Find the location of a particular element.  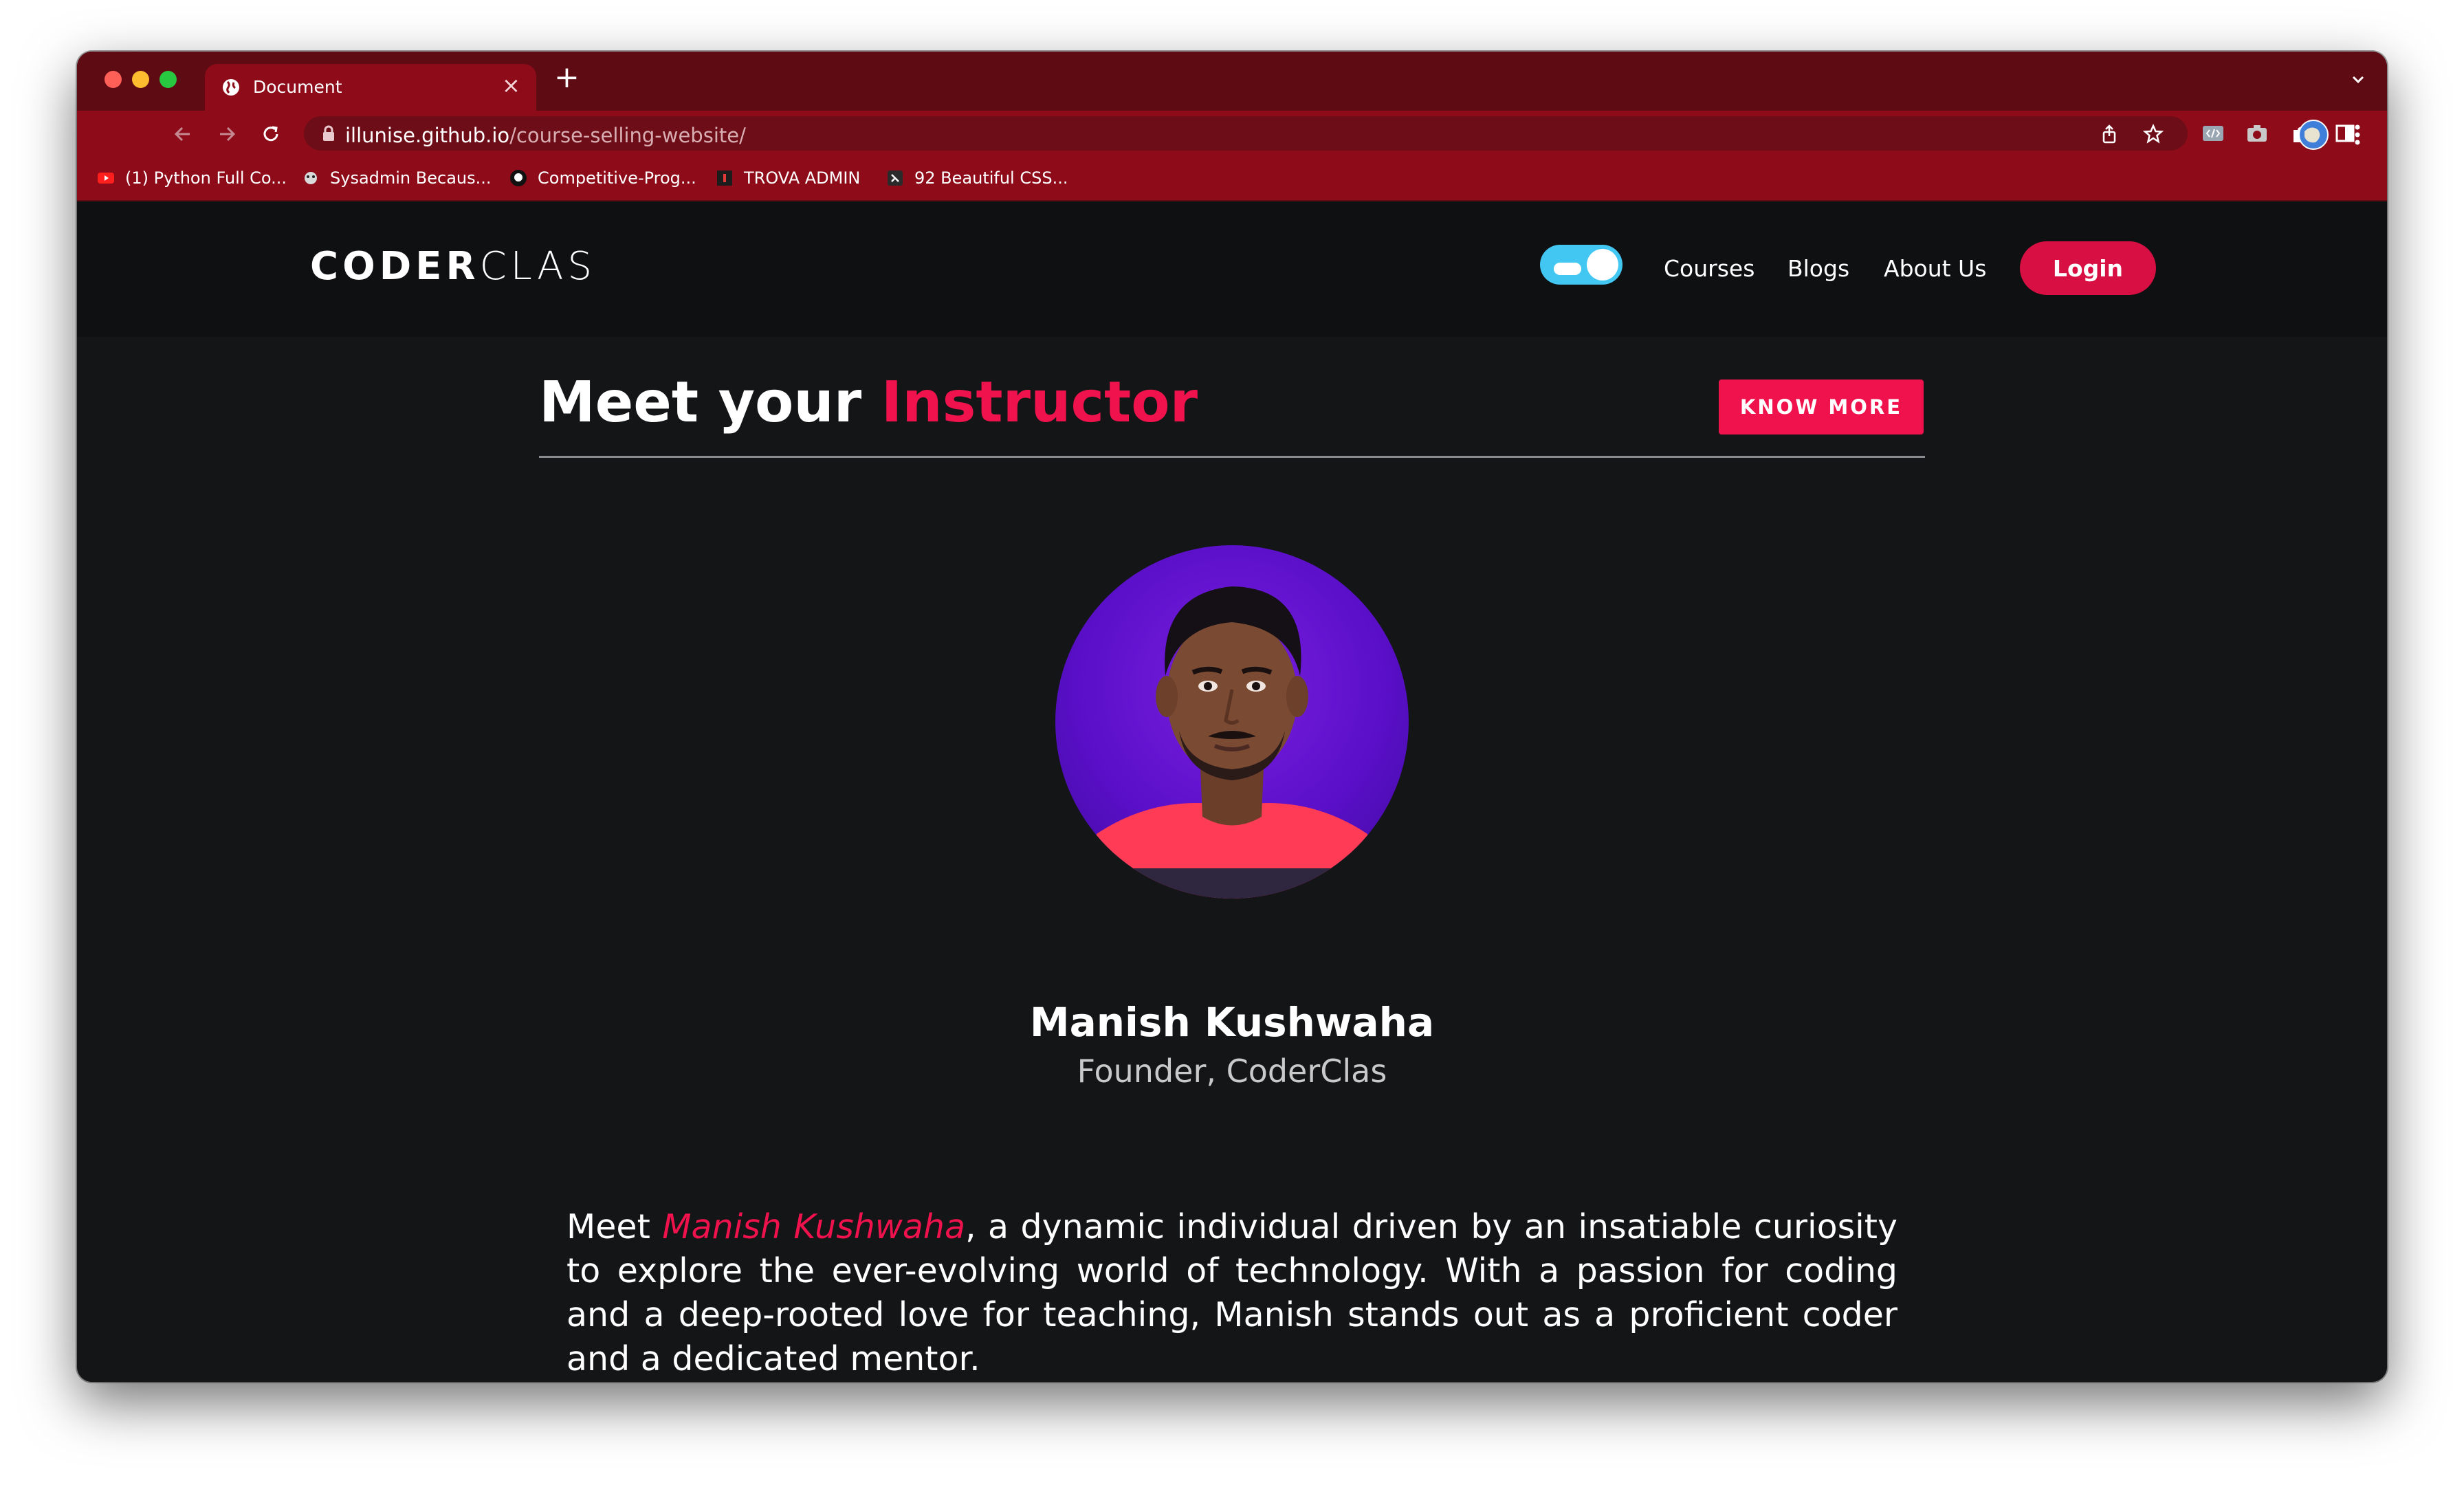

tab-title: Document is located at coordinates (297, 87).